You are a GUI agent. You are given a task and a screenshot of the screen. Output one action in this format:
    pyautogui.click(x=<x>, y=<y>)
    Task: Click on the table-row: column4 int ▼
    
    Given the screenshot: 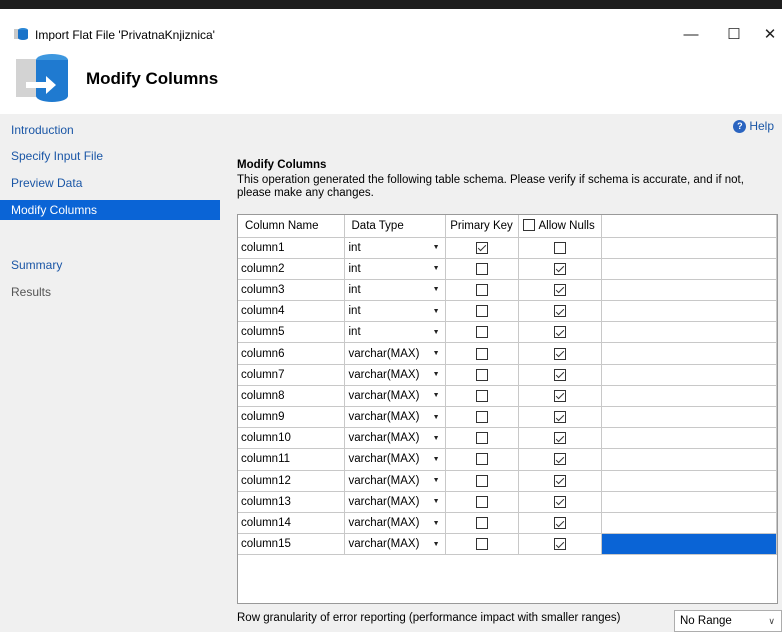 What is the action you would take?
    pyautogui.click(x=507, y=311)
    